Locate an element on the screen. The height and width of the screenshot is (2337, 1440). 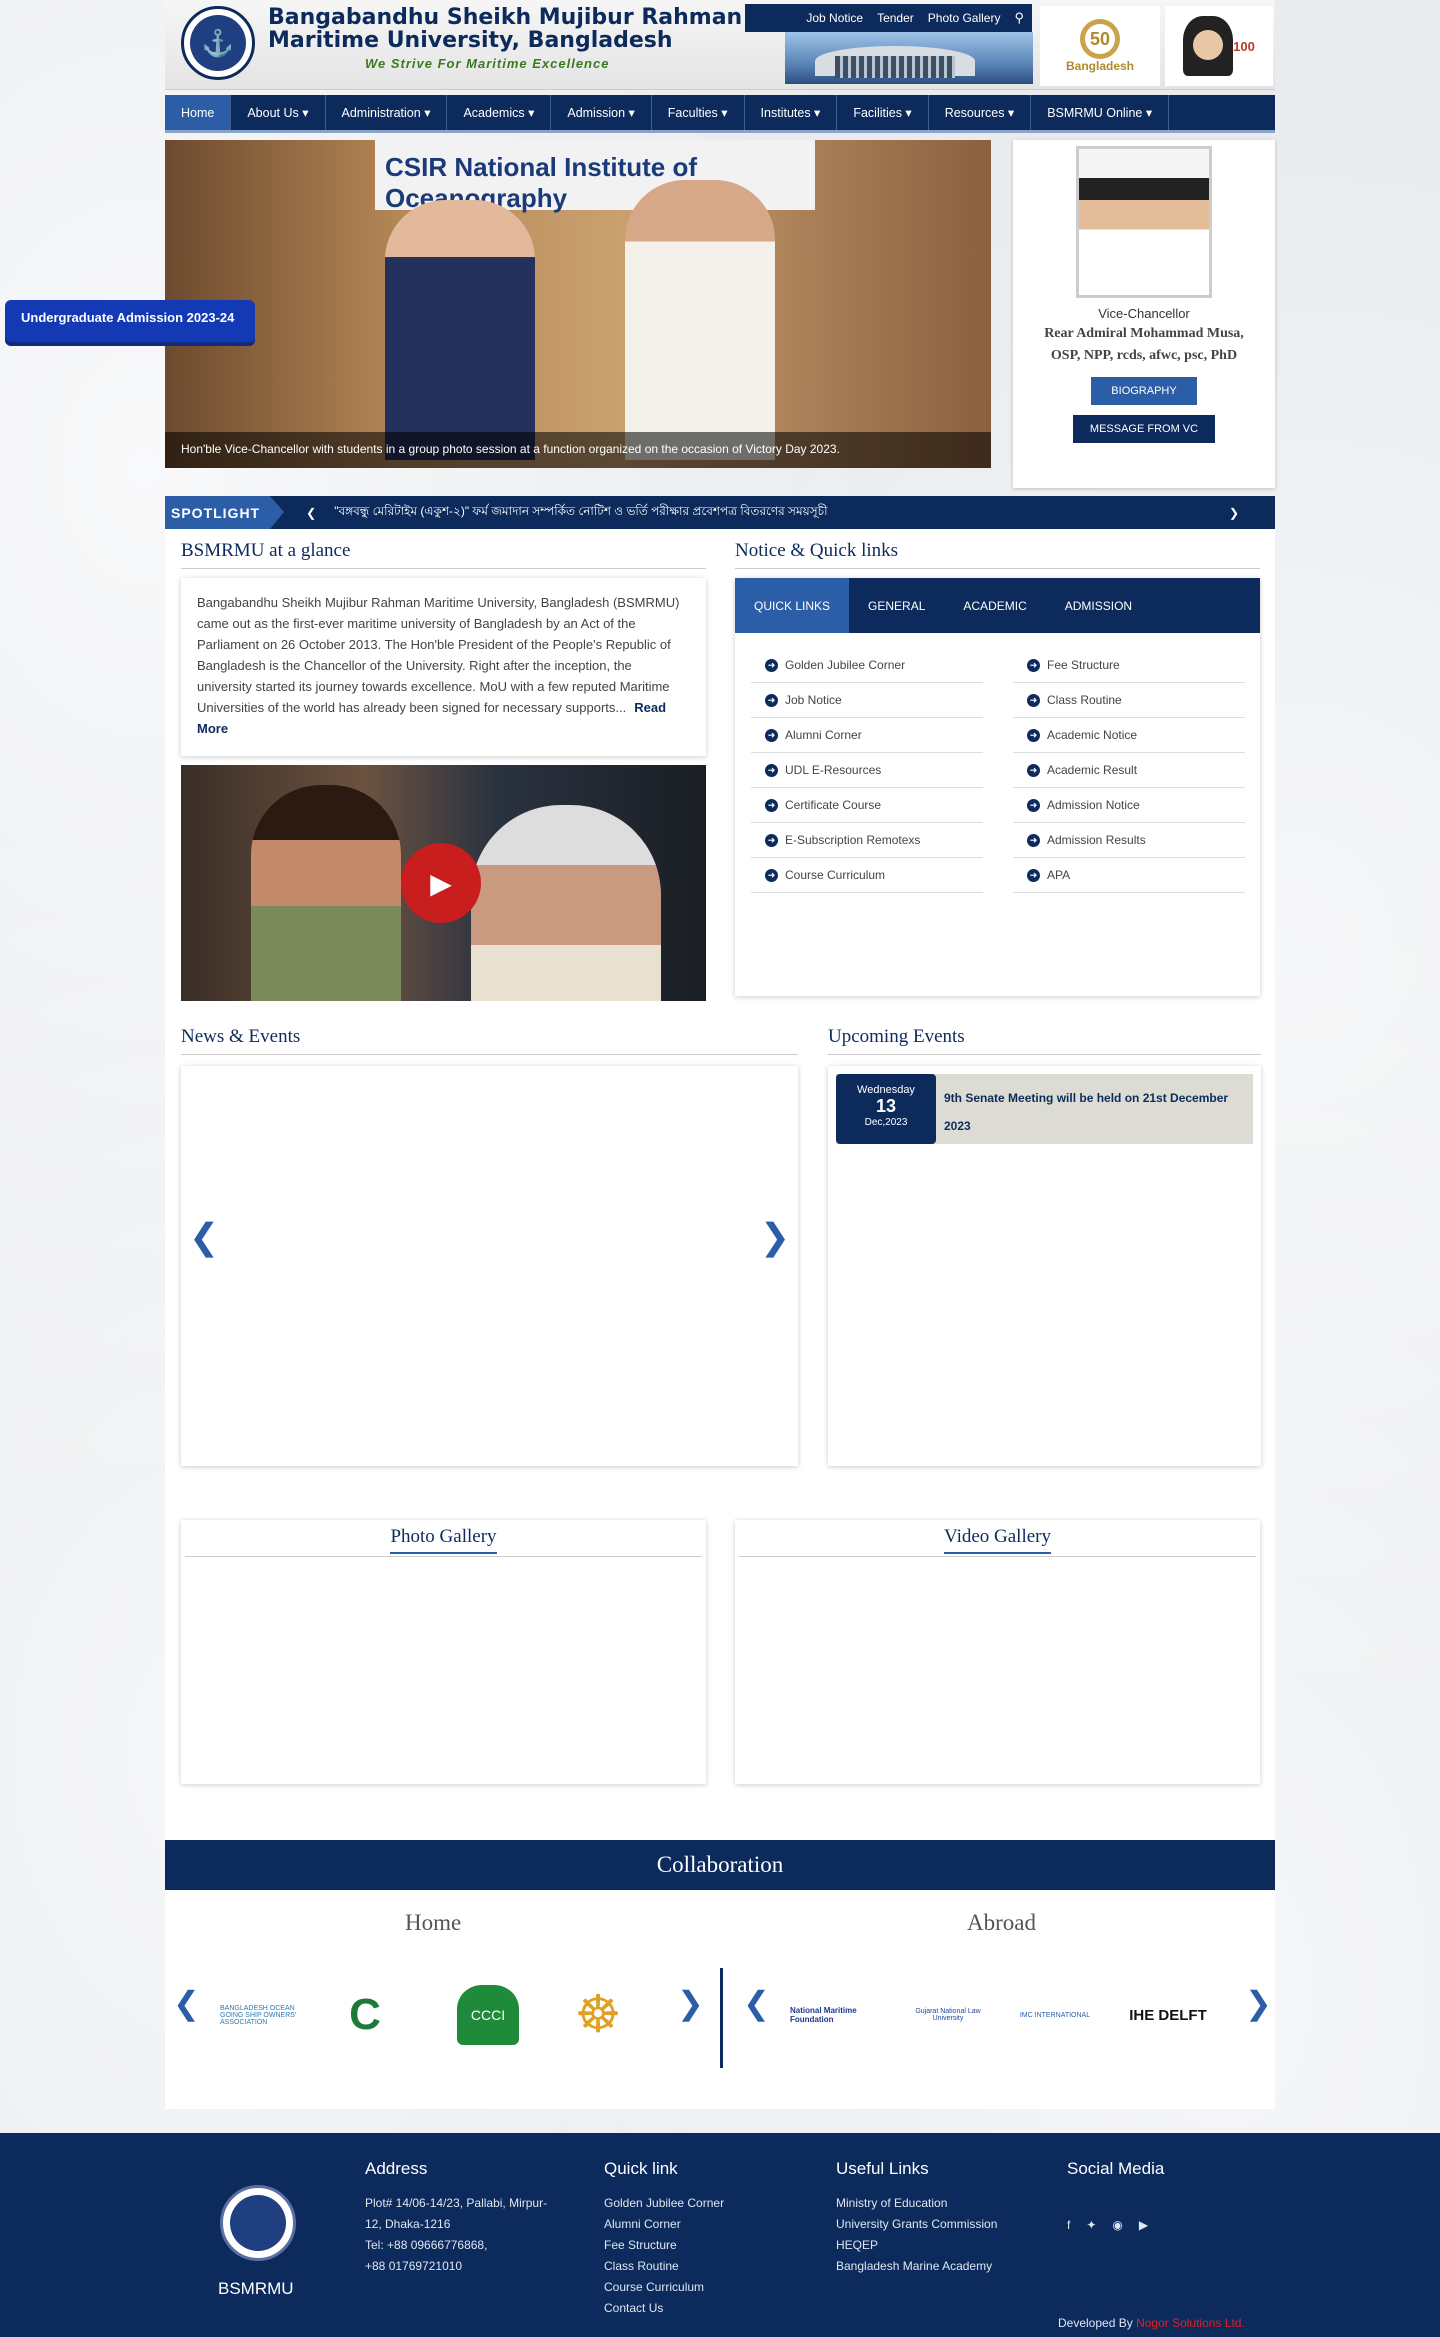
collab-logo-imc: IMC INTERNATIONAL is located at coordinates (1055, 2015).